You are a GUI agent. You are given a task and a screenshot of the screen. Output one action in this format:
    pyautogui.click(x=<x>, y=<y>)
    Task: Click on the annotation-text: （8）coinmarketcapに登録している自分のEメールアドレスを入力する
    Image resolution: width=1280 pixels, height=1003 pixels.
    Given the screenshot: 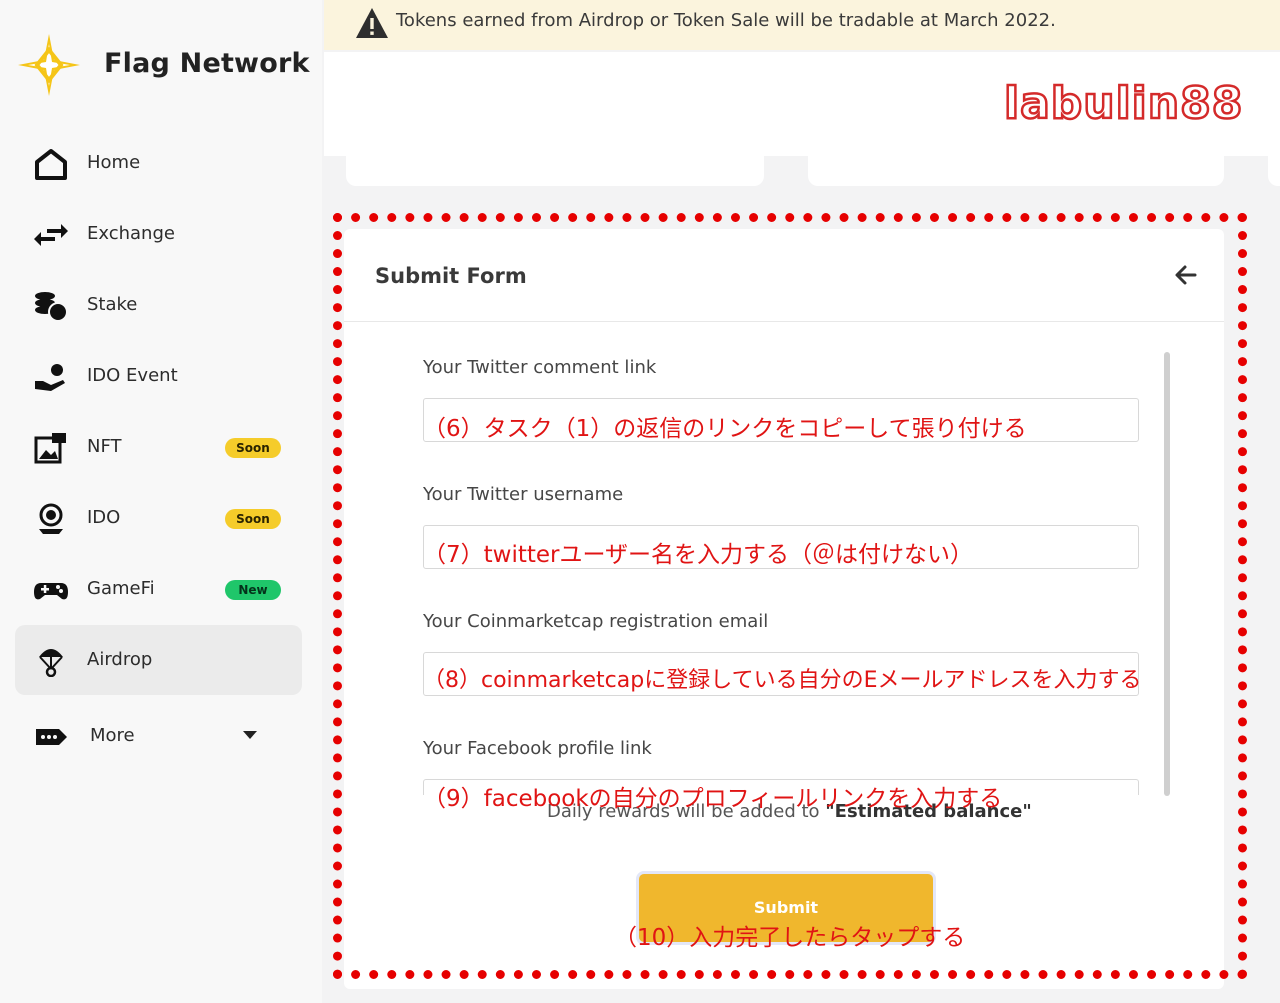 What is the action you would take?
    pyautogui.click(x=782, y=680)
    